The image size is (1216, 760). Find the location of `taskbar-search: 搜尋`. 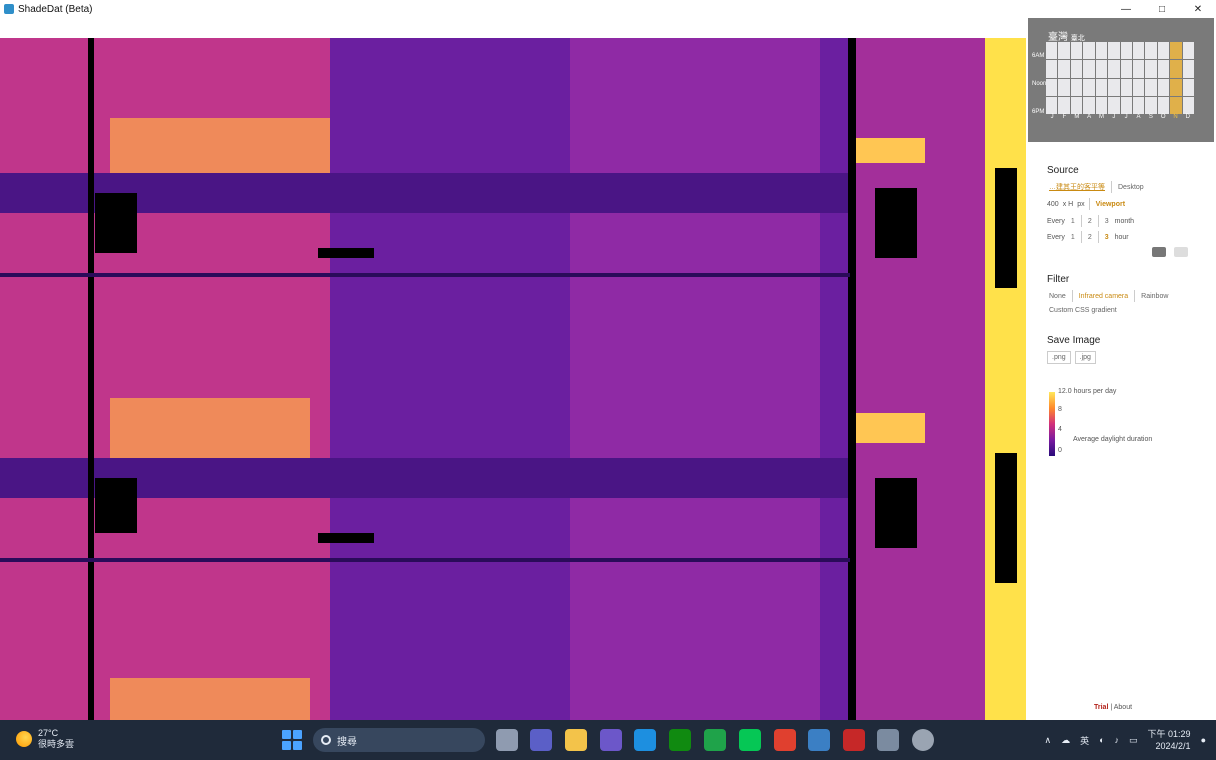

taskbar-search: 搜尋 is located at coordinates (399, 740).